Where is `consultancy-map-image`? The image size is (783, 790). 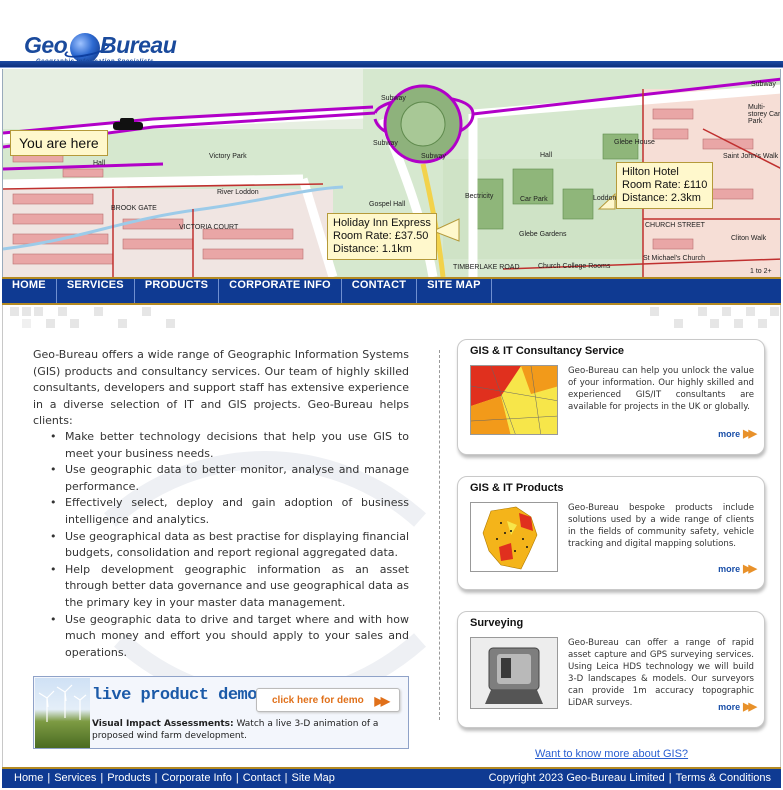 consultancy-map-image is located at coordinates (514, 400).